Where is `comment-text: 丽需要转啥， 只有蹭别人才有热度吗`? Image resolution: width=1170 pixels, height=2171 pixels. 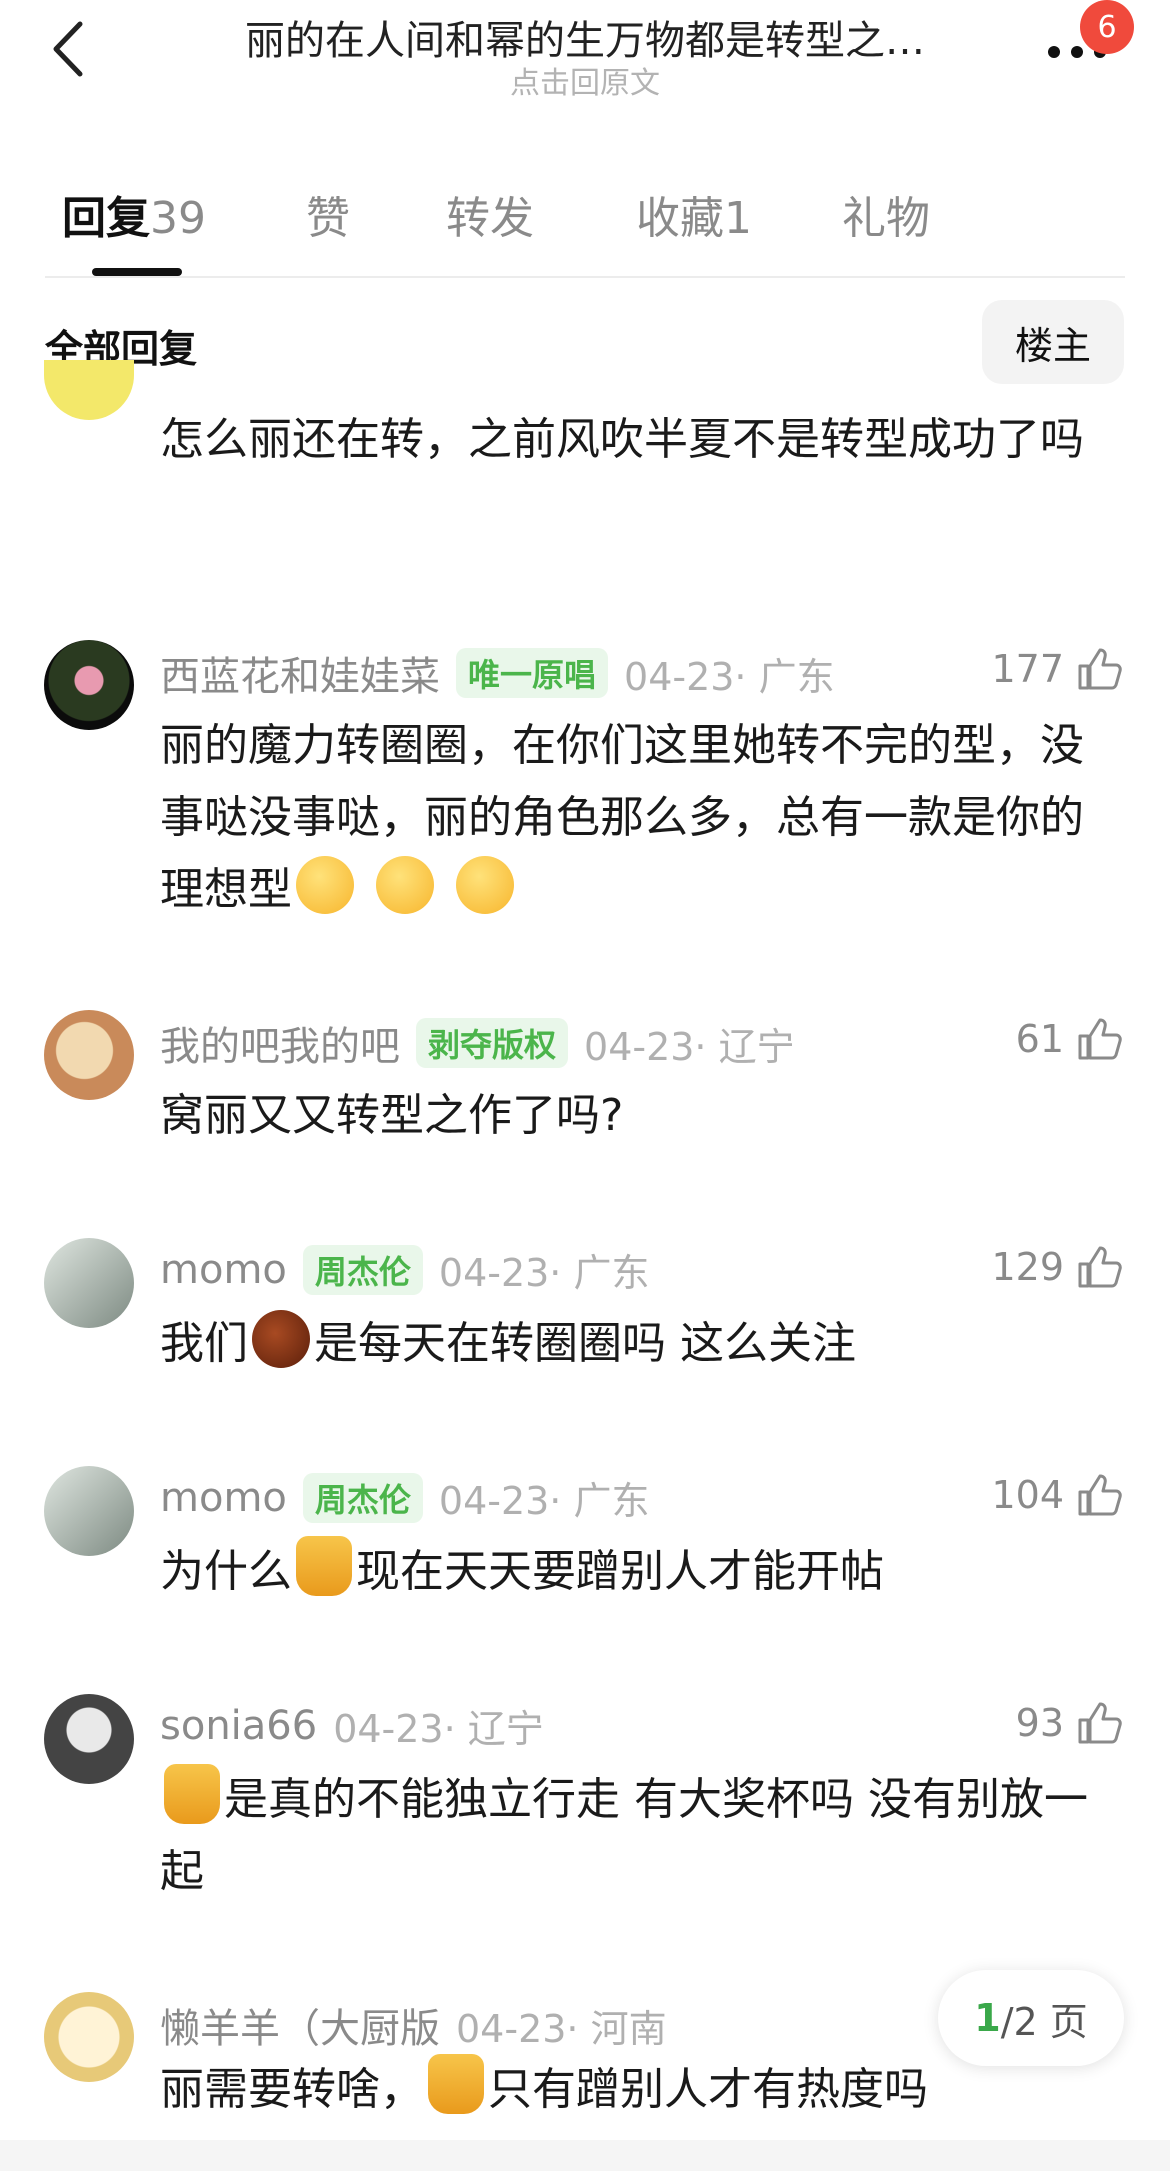 comment-text: 丽需要转啥， 只有蹭别人才有热度吗 is located at coordinates (630, 2090).